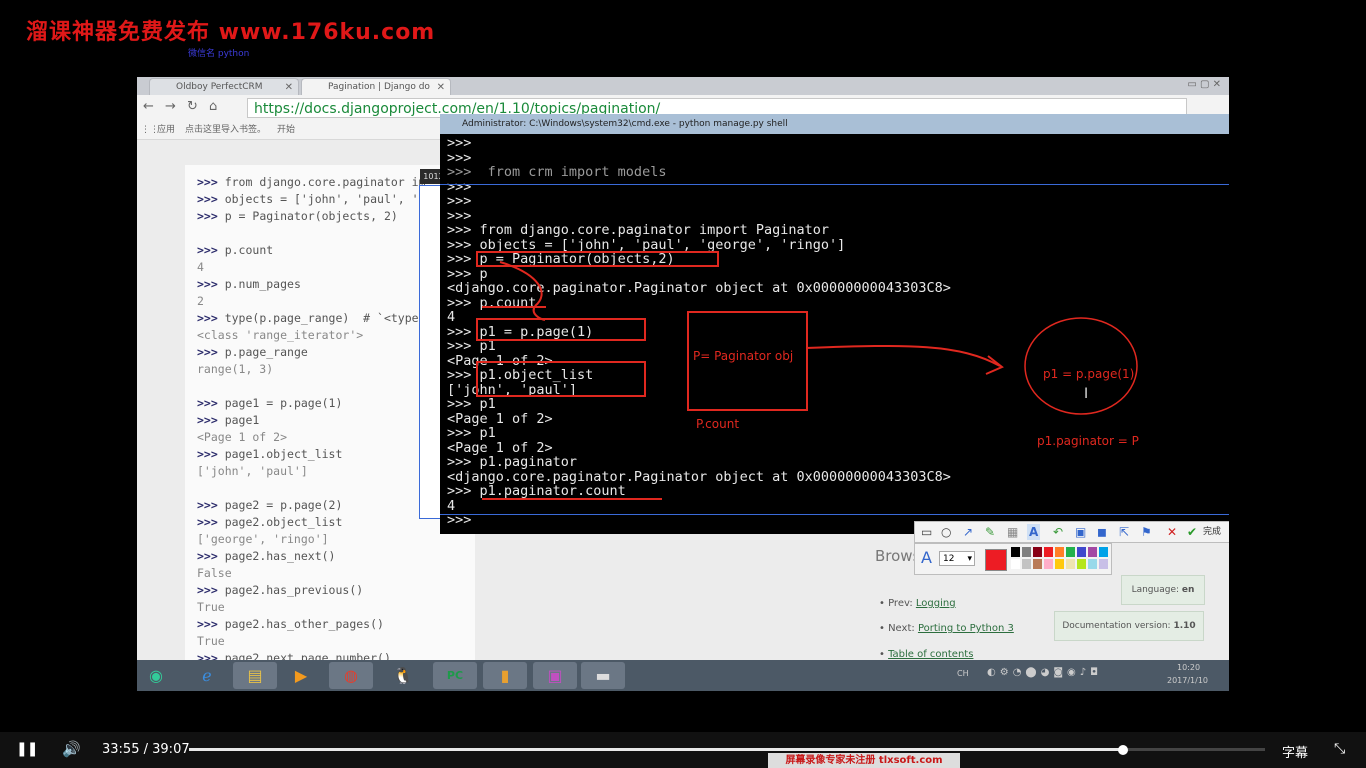  What do you see at coordinates (1080, 532) in the screenshot?
I see `save-icon: ▣` at bounding box center [1080, 532].